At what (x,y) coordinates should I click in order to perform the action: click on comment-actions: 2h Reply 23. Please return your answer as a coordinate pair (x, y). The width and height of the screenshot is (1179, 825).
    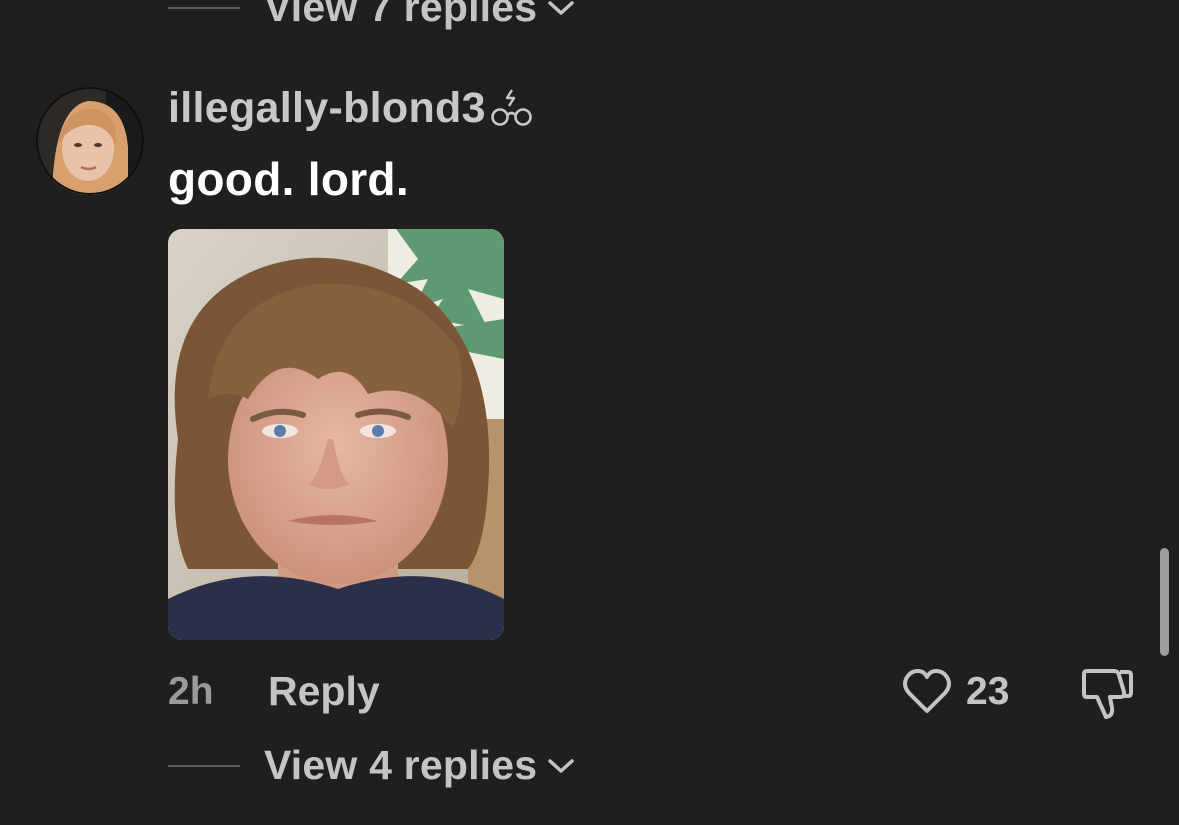
    Looking at the image, I should click on (589, 693).